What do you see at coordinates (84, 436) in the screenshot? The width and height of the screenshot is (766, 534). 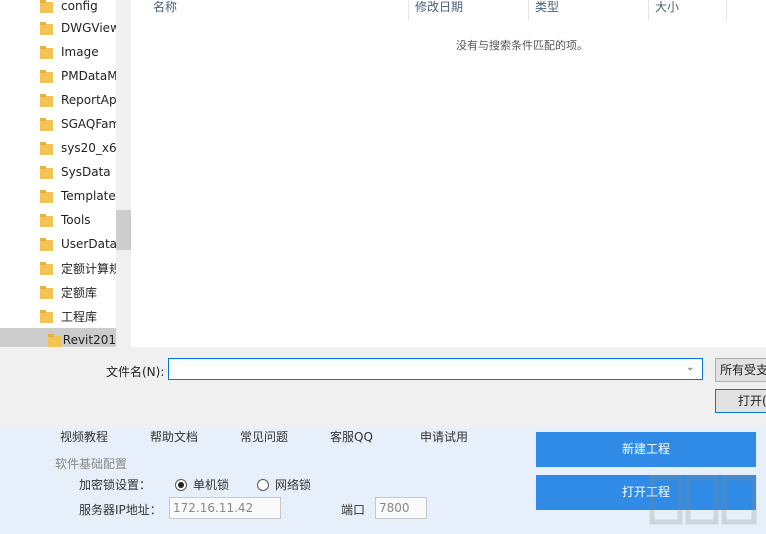 I see `nav-video-tutorial: 视频教程` at bounding box center [84, 436].